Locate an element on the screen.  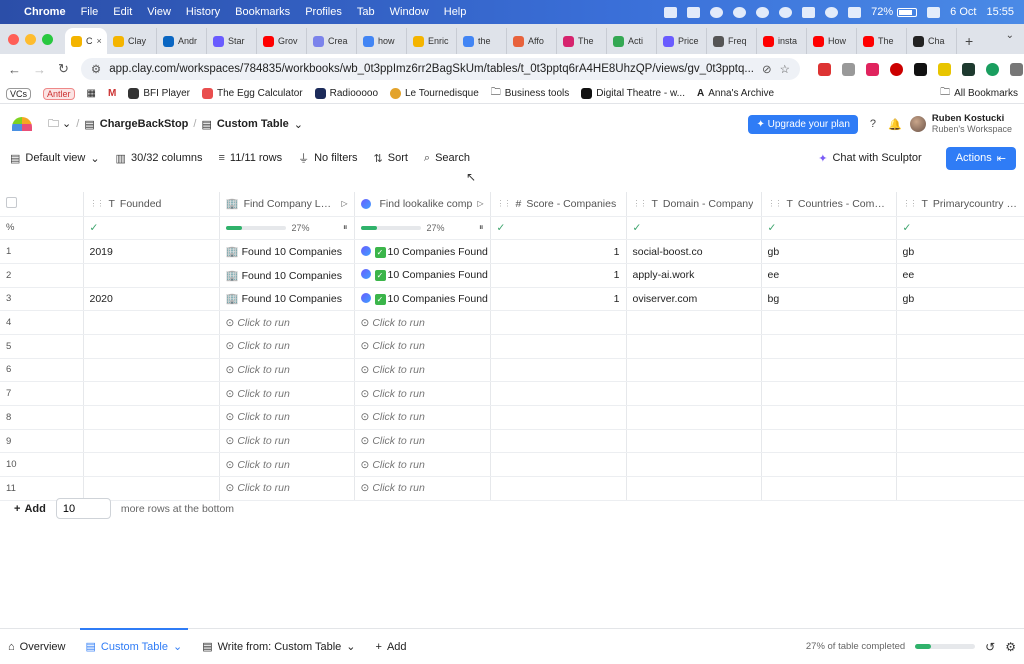
chat-with-sculptor-button: ✦ Chat with Sculptor is located at coordinates (869, 158).